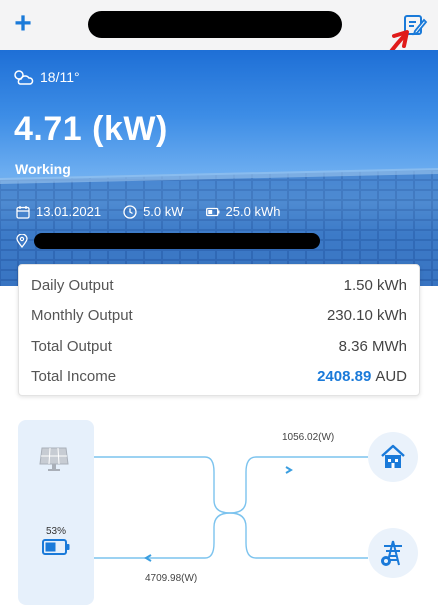 The width and height of the screenshot is (438, 605). I want to click on stat-row-total: Total Output 8.36 MWh, so click(219, 346).